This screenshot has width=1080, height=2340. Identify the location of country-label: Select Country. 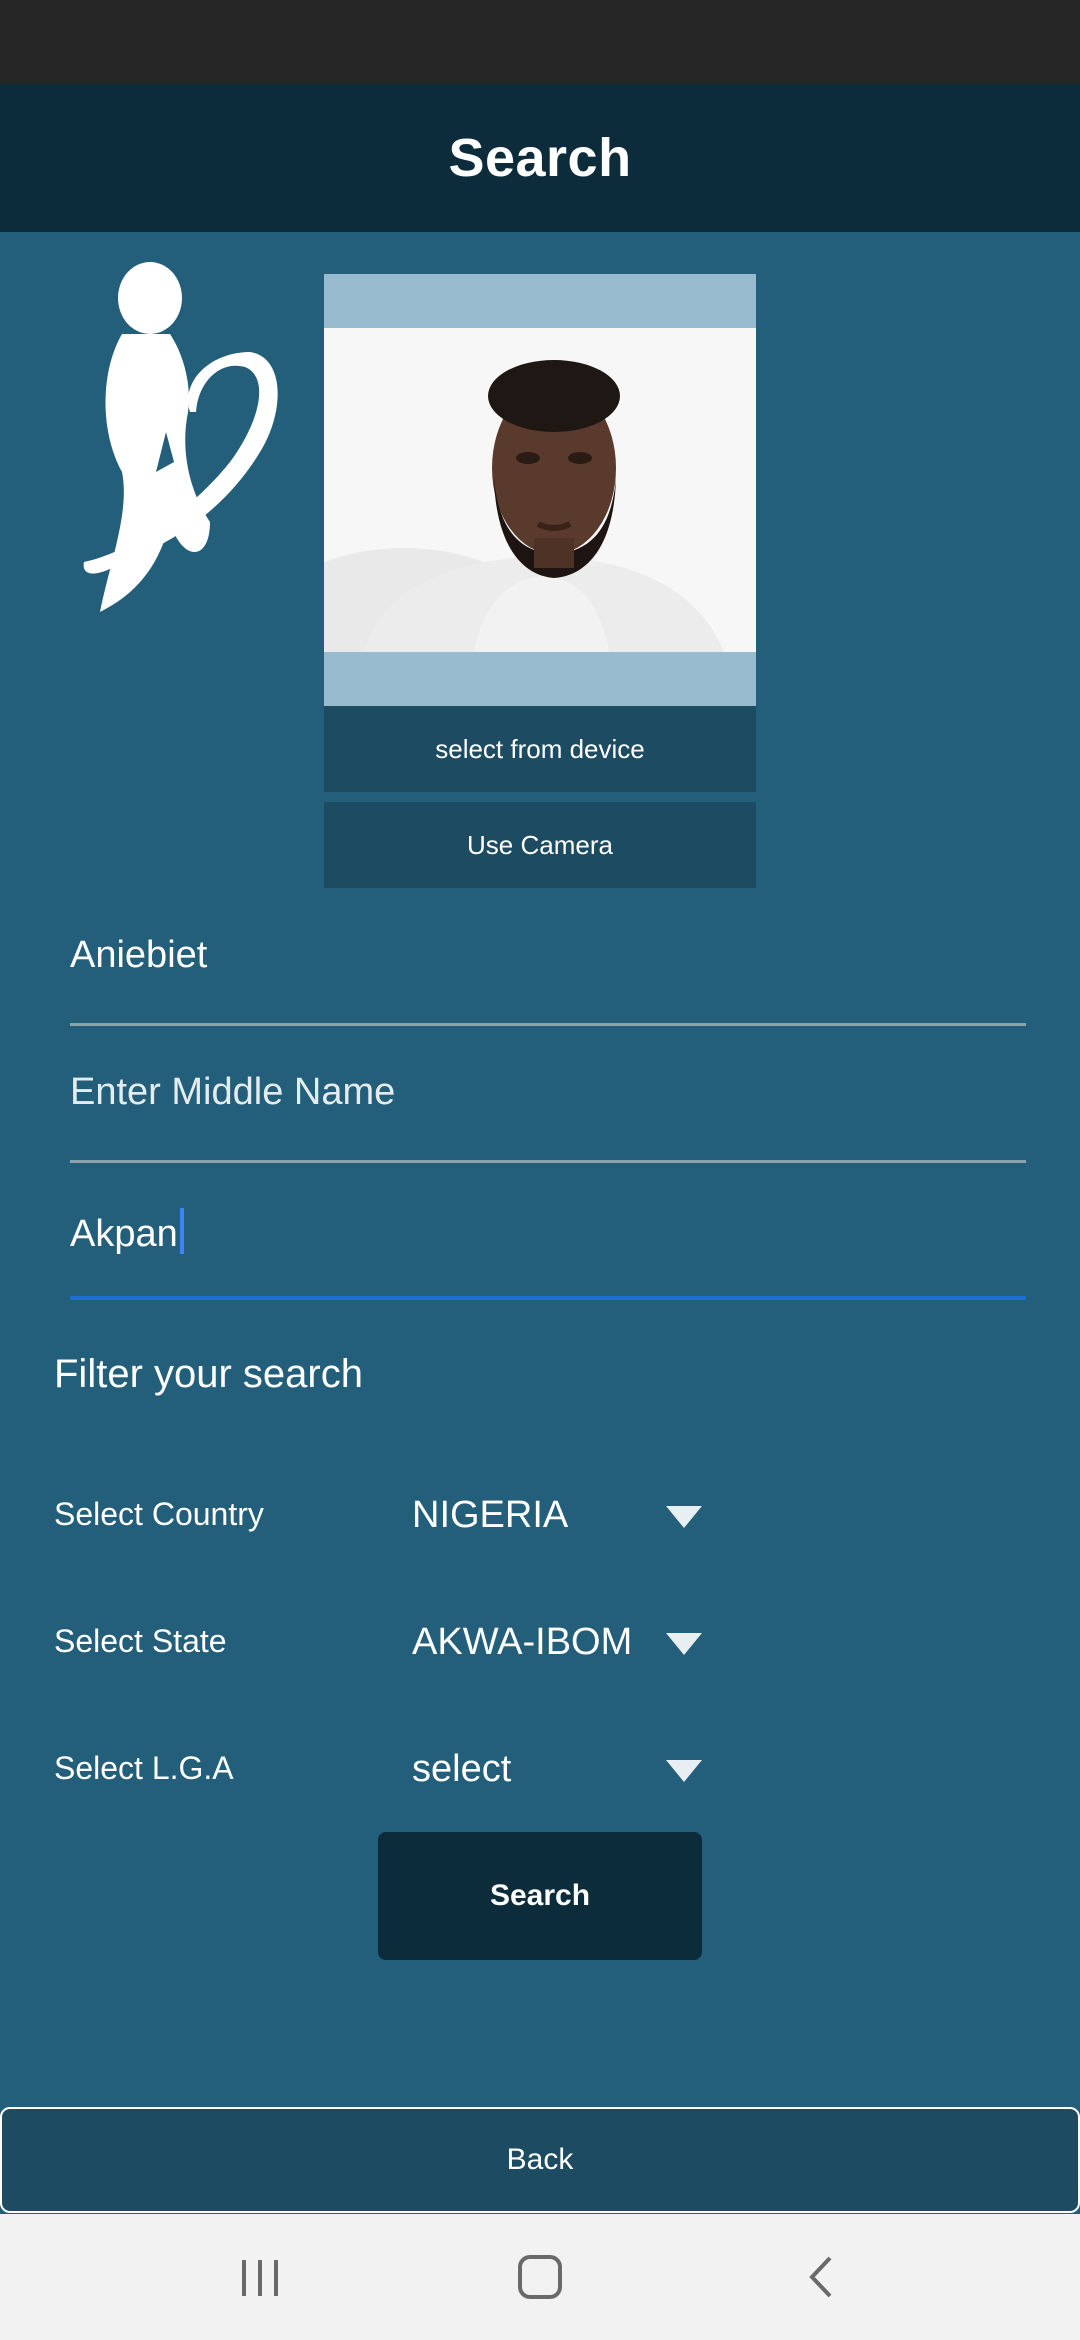
(159, 1514).